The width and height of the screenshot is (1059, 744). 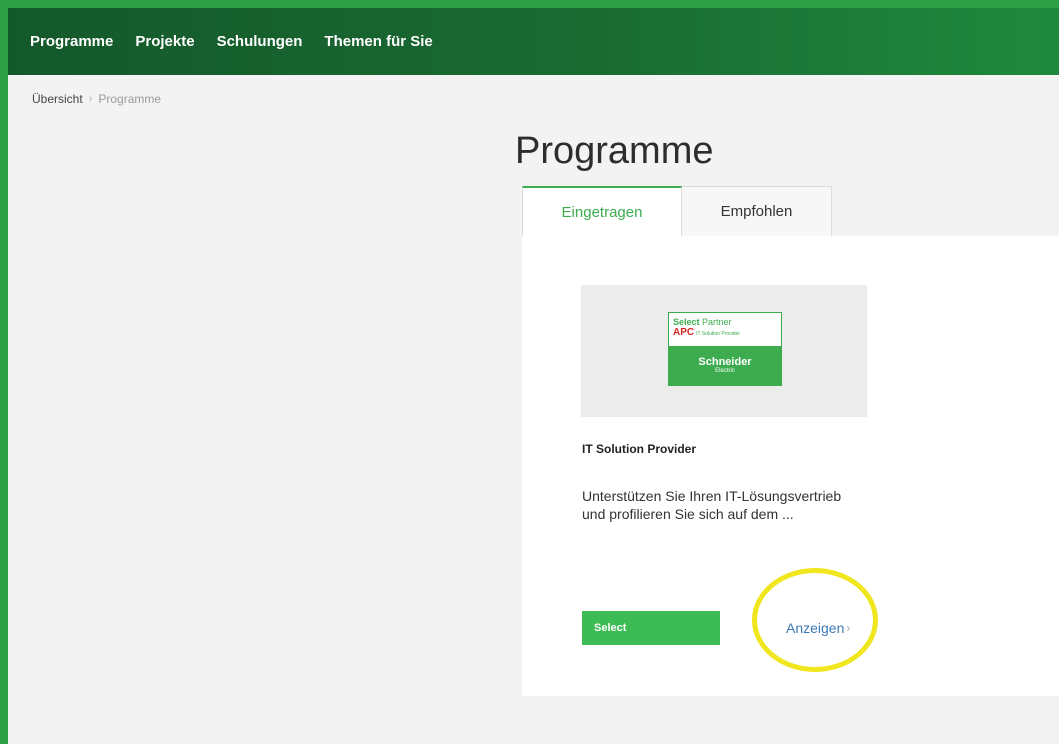 I want to click on tab-bar: Eingetragen Empfohlen, so click(x=790, y=211).